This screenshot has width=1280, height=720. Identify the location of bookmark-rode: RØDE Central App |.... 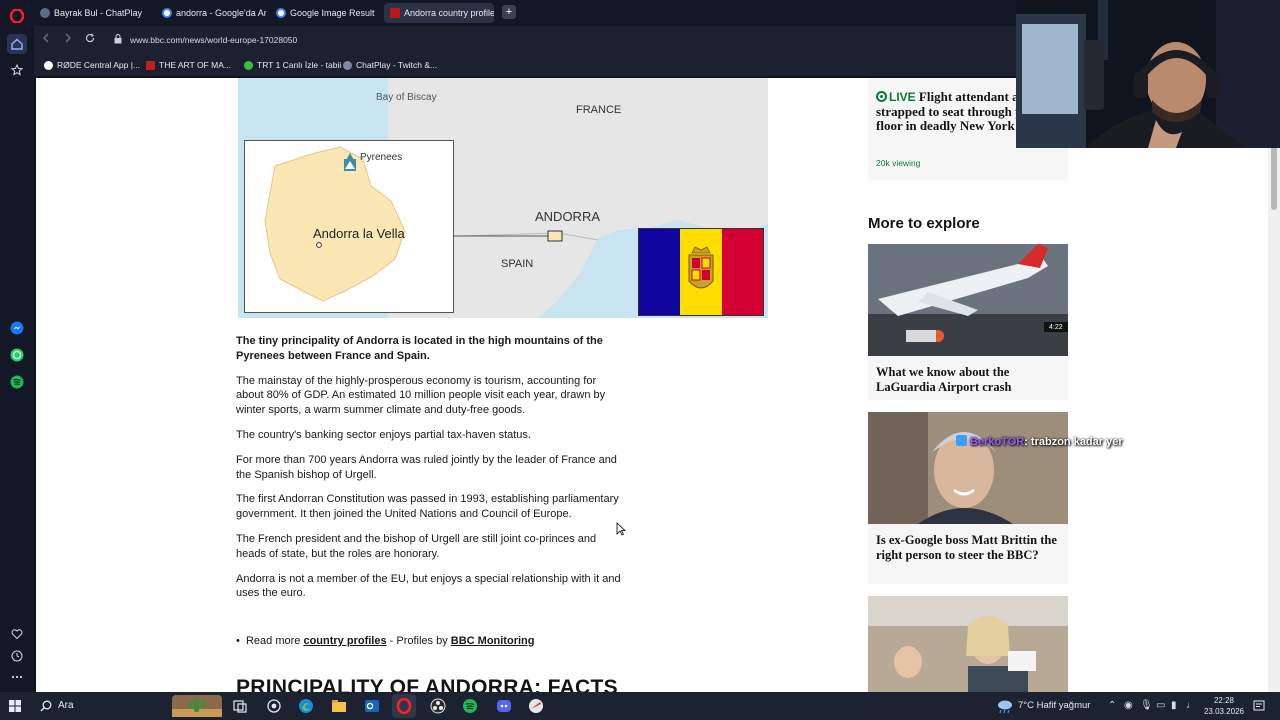
(92, 65).